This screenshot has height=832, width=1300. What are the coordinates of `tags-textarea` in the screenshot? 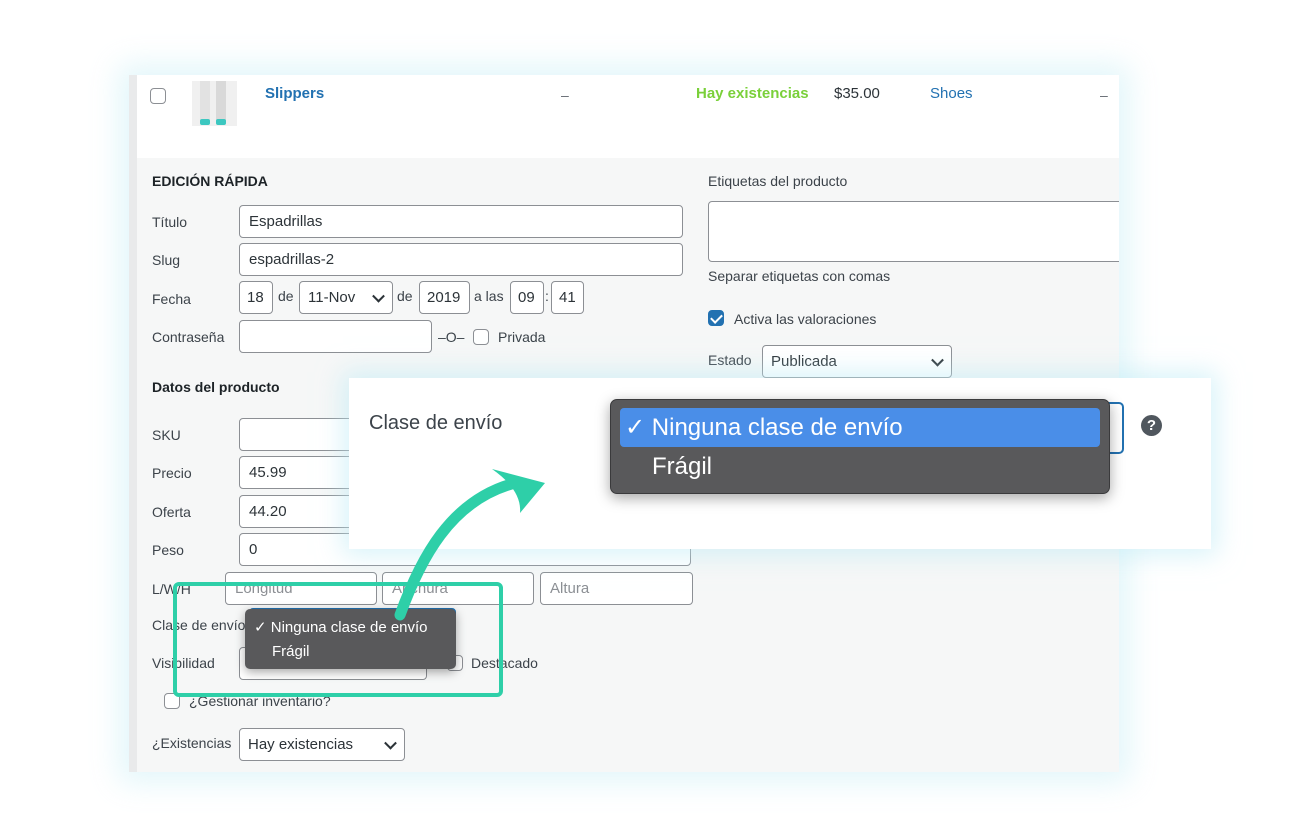 It's located at (913, 231).